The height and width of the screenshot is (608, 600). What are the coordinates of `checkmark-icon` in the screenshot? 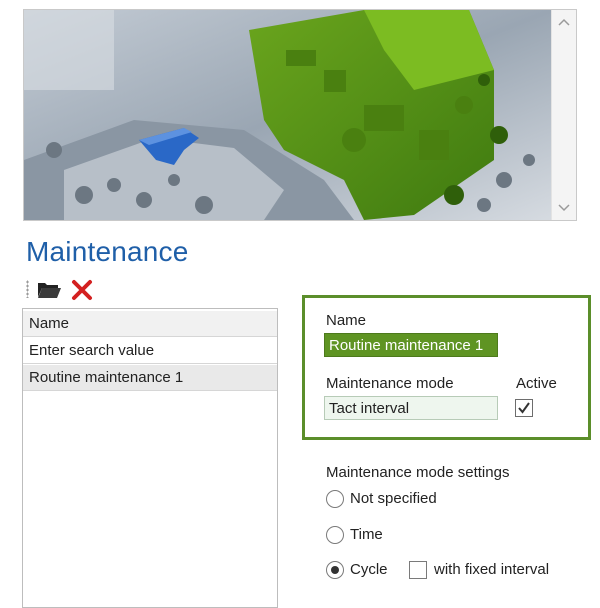 It's located at (524, 408).